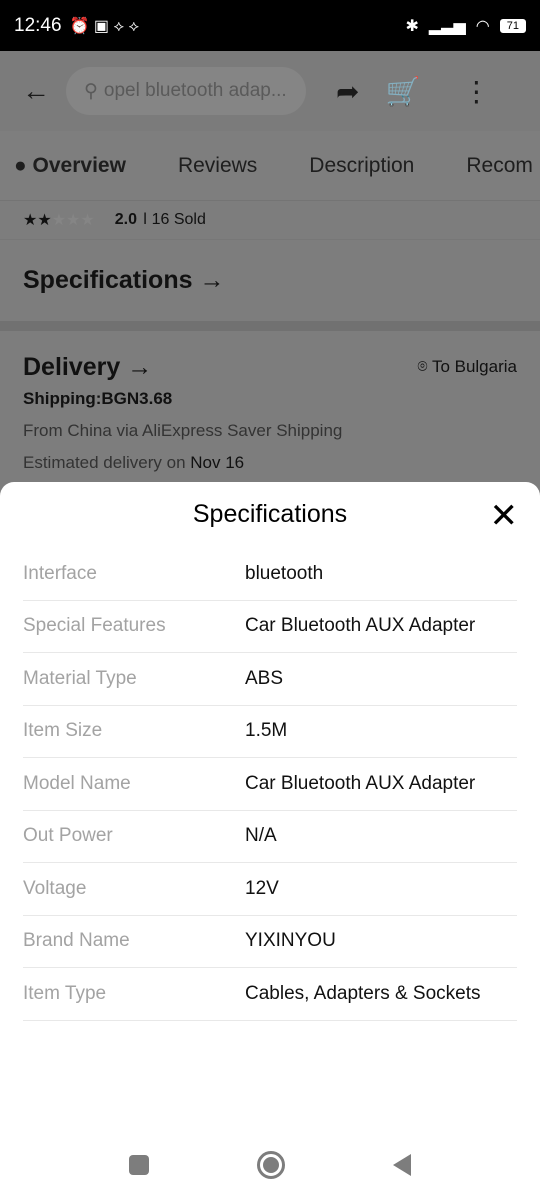 This screenshot has width=540, height=1200. I want to click on spec-label: Special Features, so click(94, 626).